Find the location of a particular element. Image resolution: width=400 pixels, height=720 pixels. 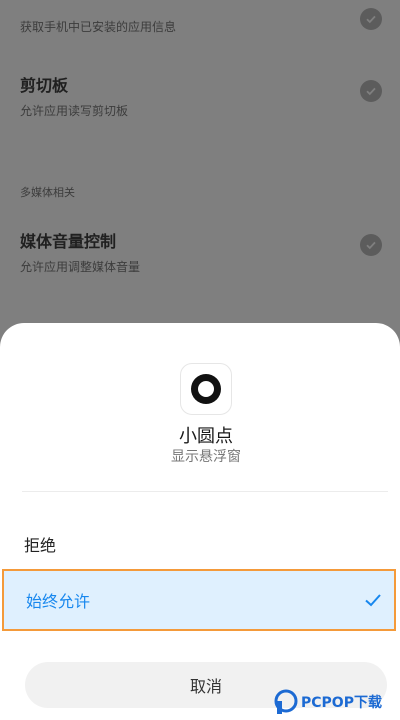

deny-option: 拒绝 is located at coordinates (200, 544).